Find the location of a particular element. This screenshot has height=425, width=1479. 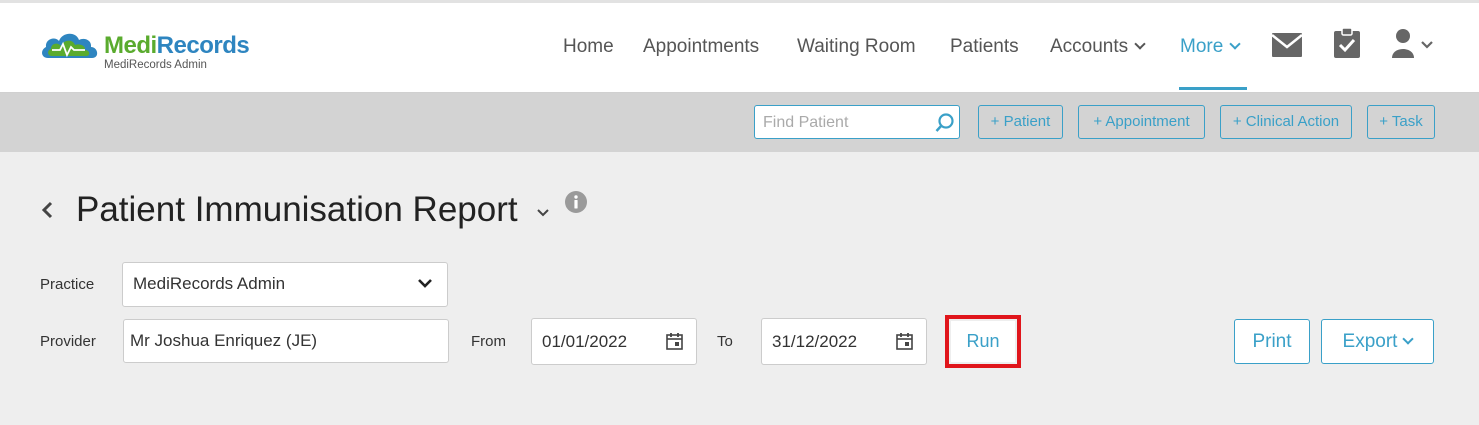

practice-select: MediRecords Admin is located at coordinates (285, 284).